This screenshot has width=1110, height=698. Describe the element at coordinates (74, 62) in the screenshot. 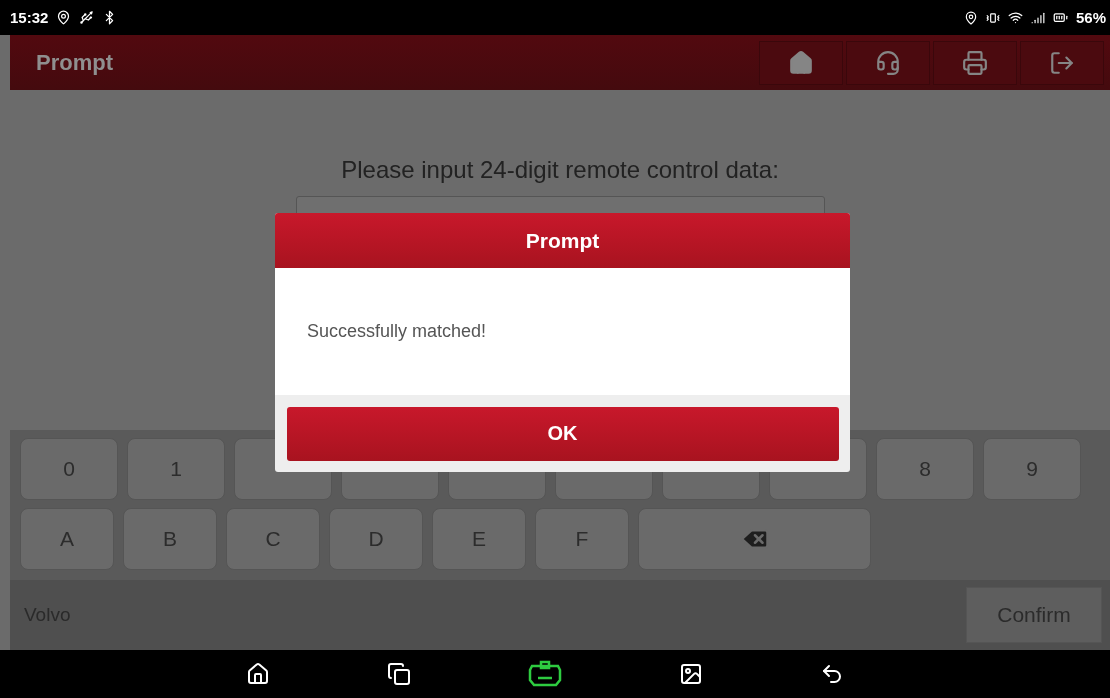

I see `page-title: Prompt` at that location.